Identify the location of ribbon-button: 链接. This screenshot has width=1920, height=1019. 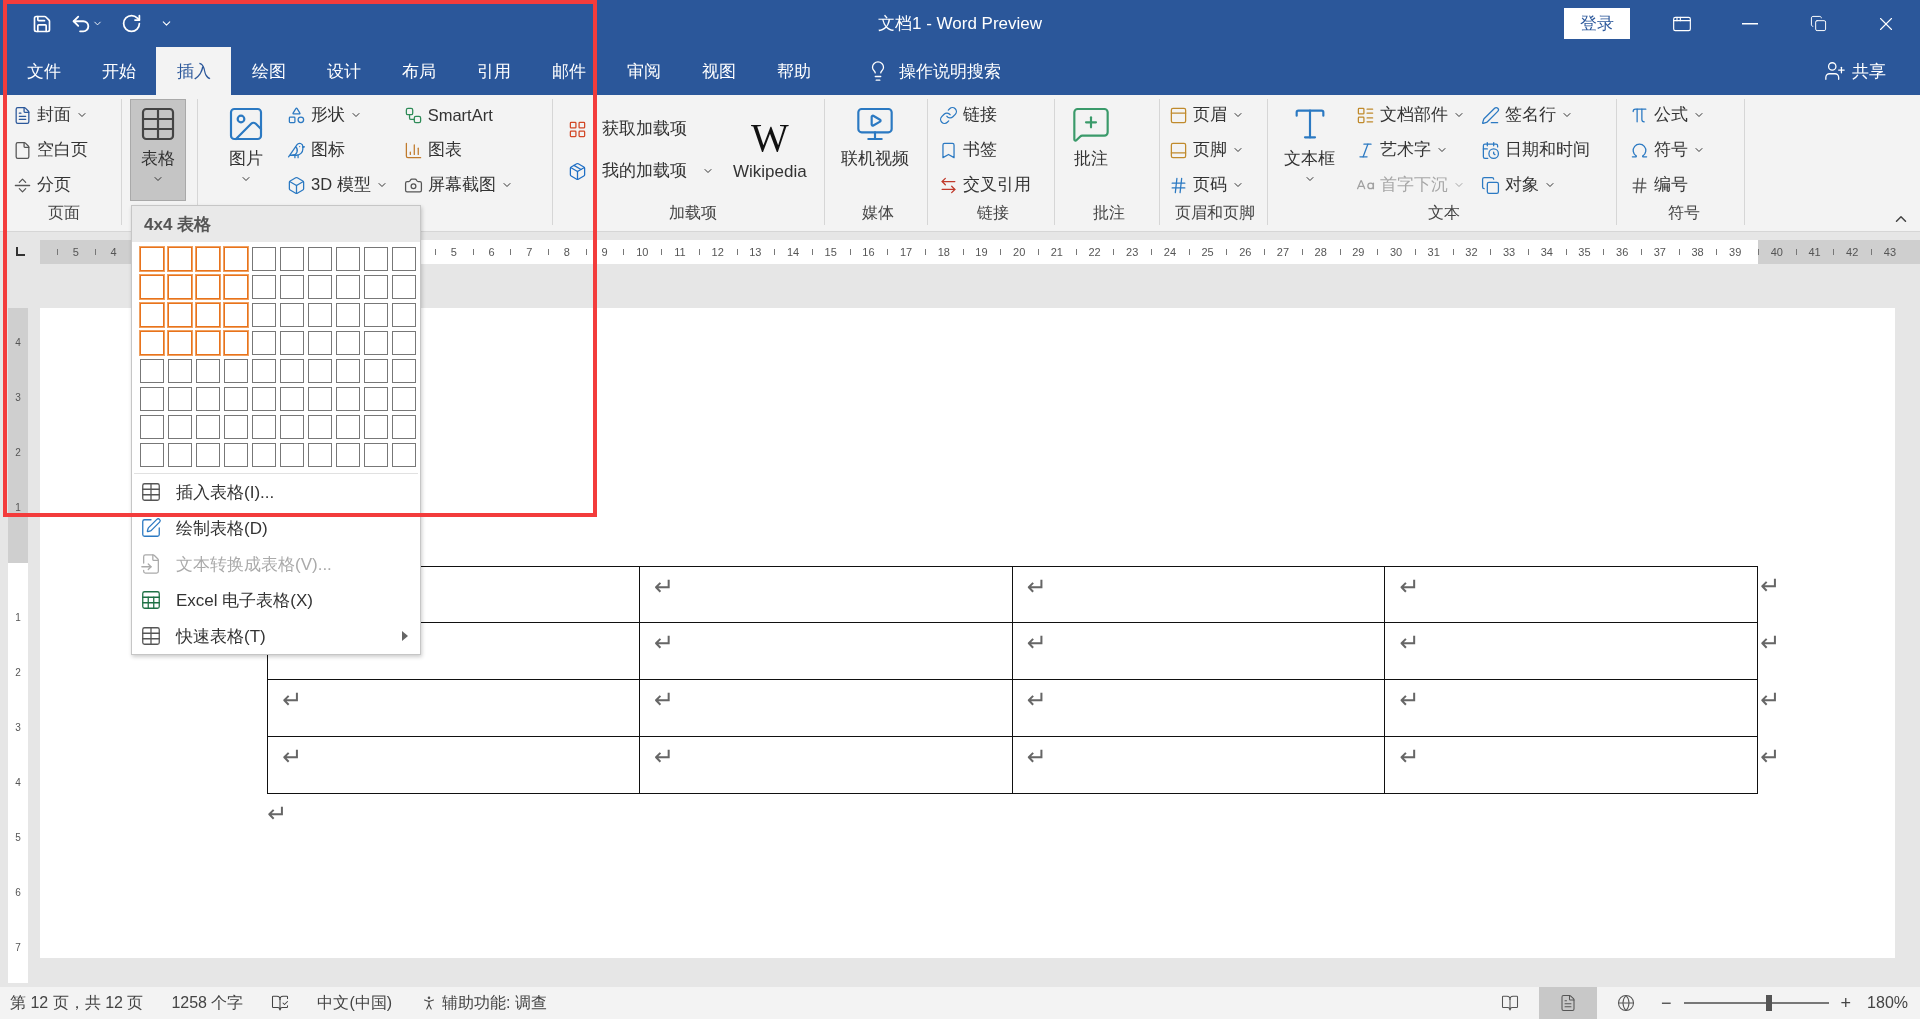
(985, 115).